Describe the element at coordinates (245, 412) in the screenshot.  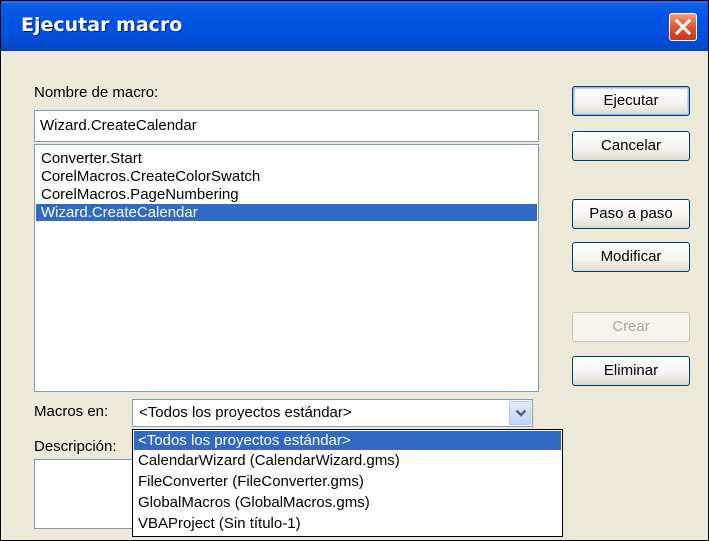
I see `macros-in-selected-value: <Todos los proyectos estándar>` at that location.